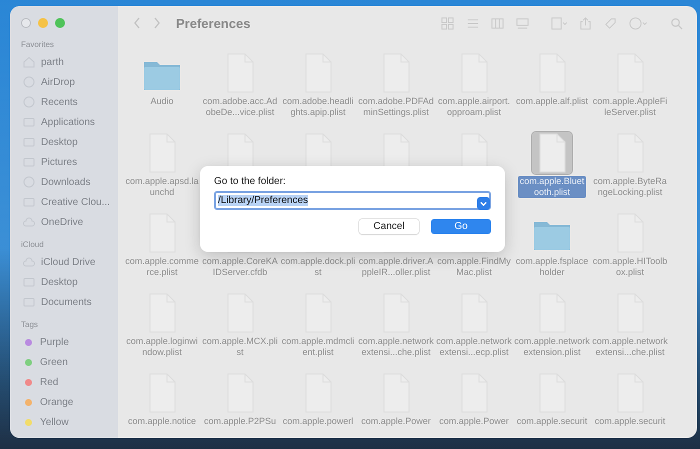 Image resolution: width=700 pixels, height=449 pixels. Describe the element at coordinates (69, 382) in the screenshot. I see `sidebar-item: Red` at that location.